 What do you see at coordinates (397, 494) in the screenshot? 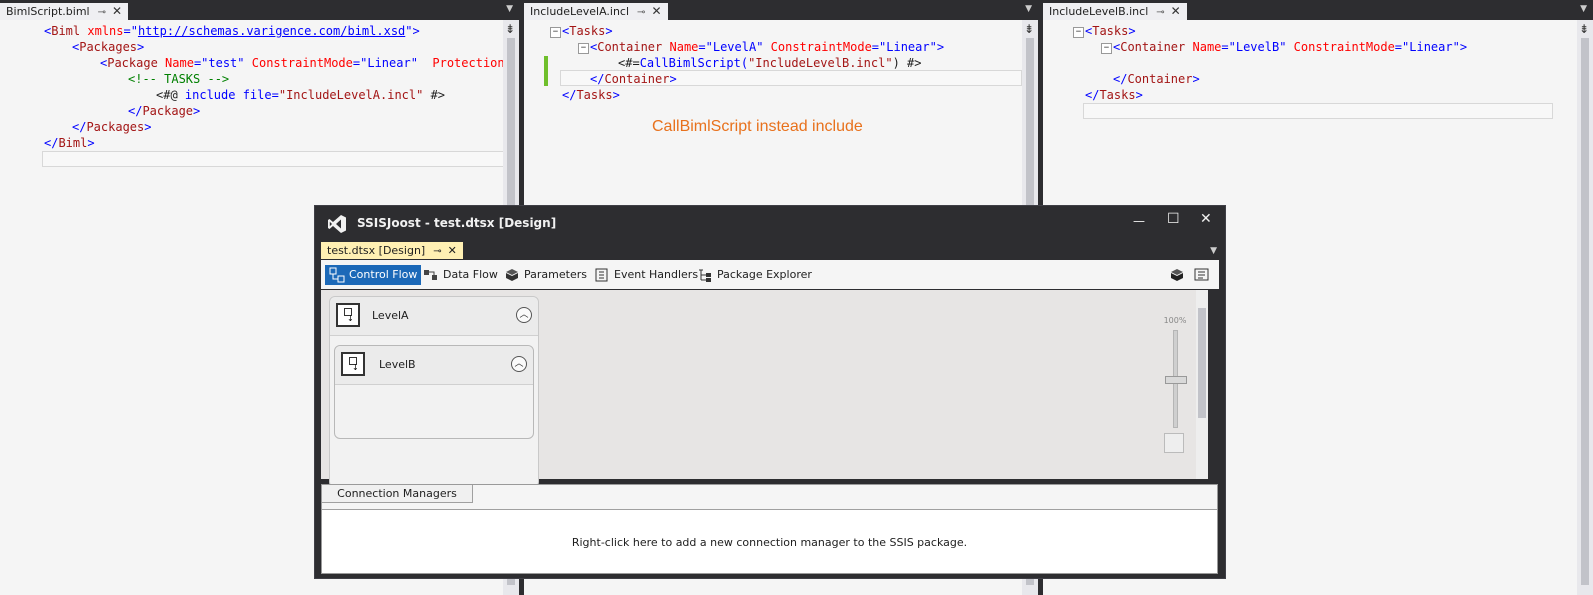
I see `tab-connection-managers: Connection Managers` at bounding box center [397, 494].